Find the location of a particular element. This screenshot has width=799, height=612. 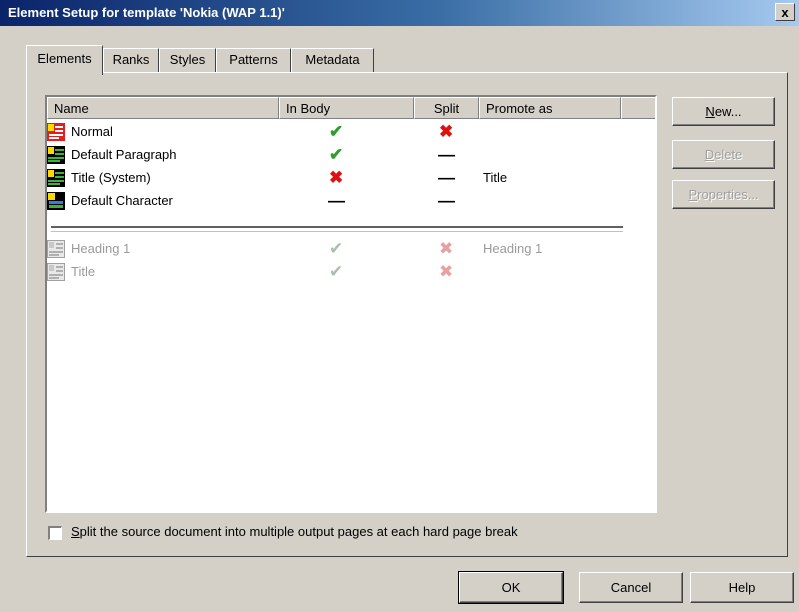

cancel-button: Cancel is located at coordinates (631, 587).